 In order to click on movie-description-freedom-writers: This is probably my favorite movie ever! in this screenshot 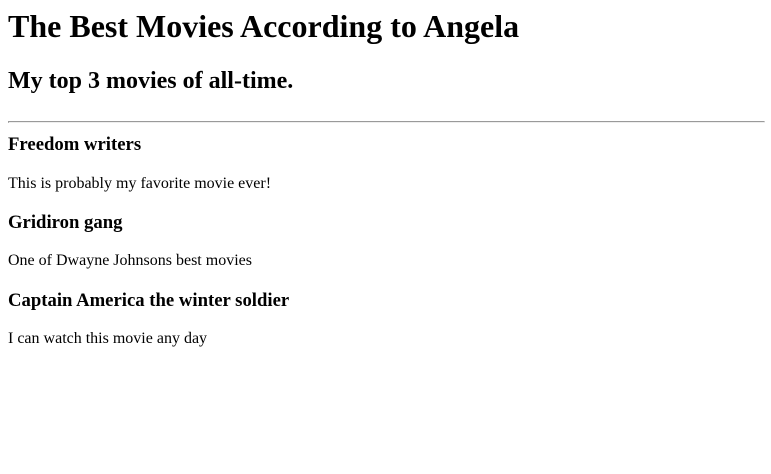, I will do `click(140, 183)`.